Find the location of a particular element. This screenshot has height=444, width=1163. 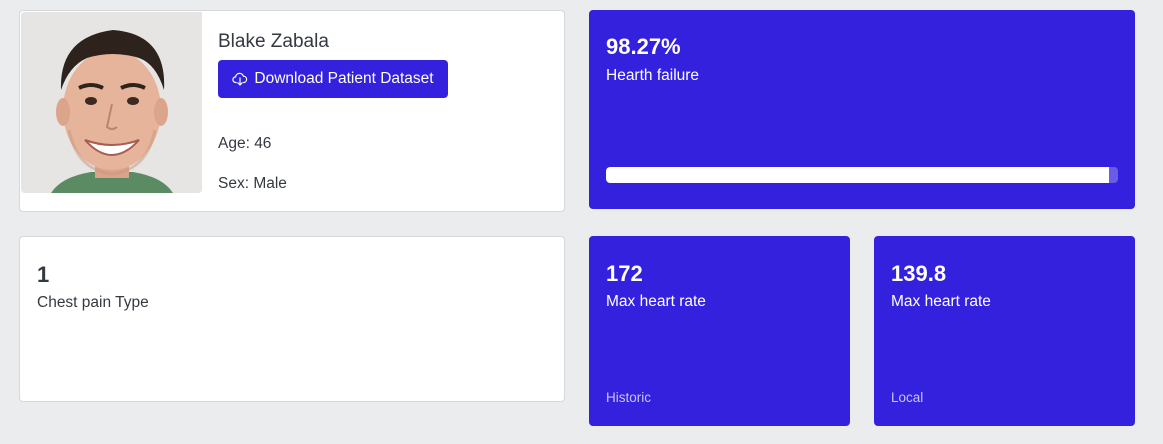

chest-pain-label: Chest pain Type is located at coordinates (93, 302).